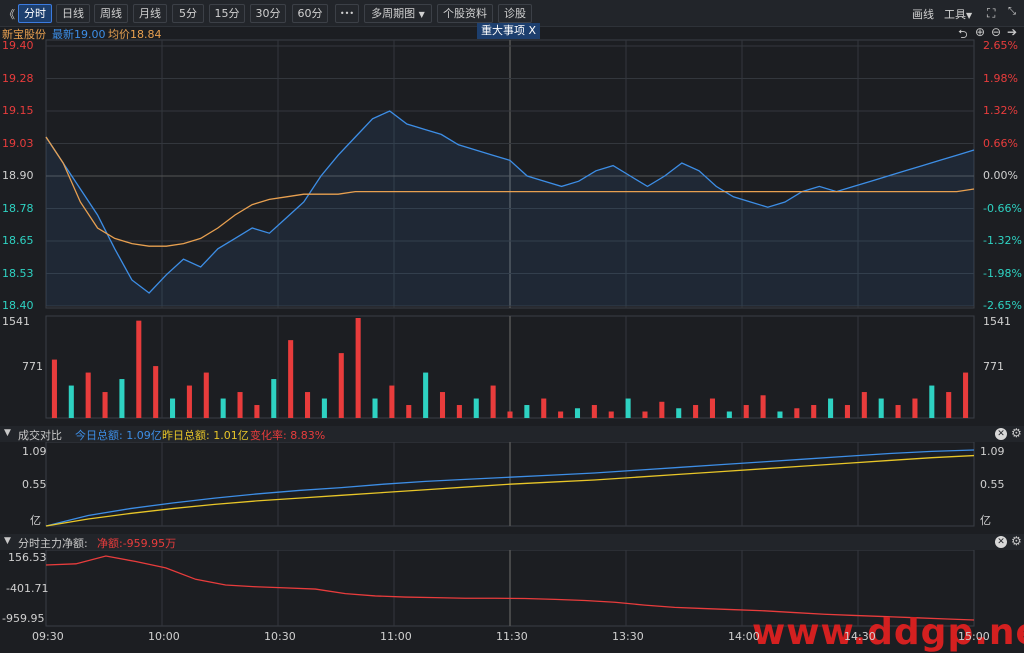 The width and height of the screenshot is (1024, 653). I want to click on price-tick-label: 18.78, so click(18, 208).